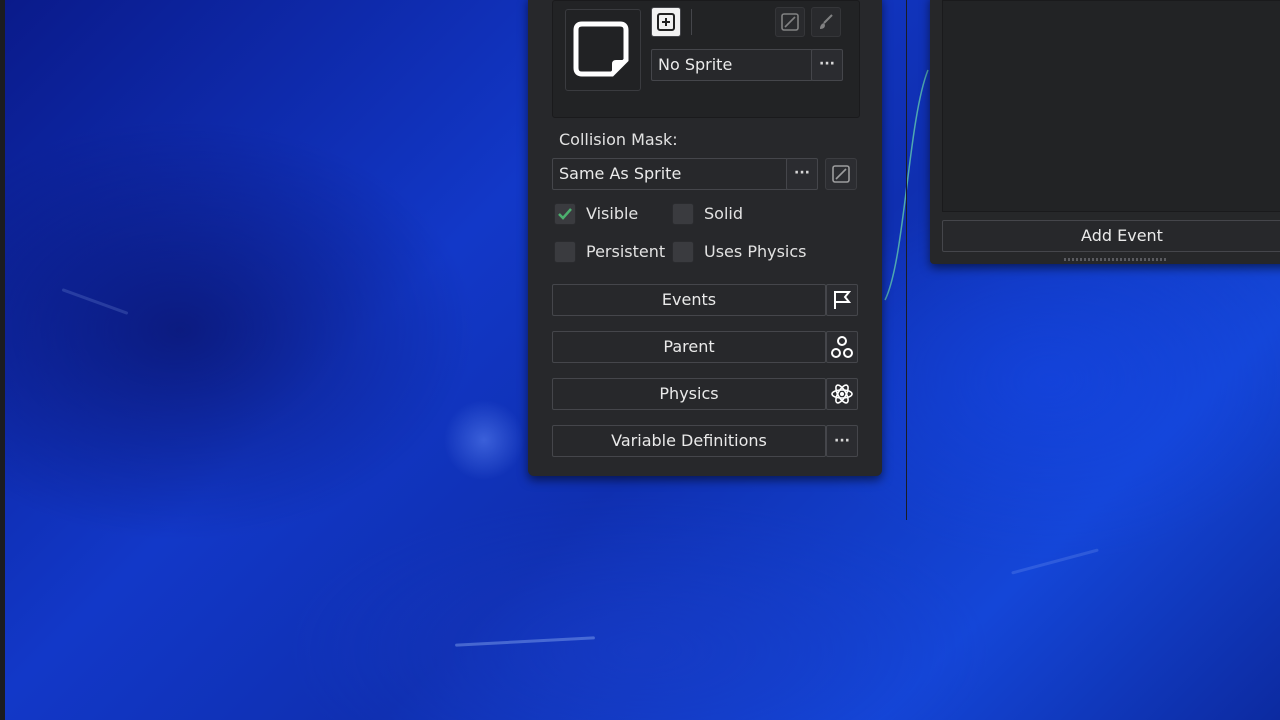 The image size is (1280, 720). I want to click on uses-physics-checkbox, so click(683, 252).